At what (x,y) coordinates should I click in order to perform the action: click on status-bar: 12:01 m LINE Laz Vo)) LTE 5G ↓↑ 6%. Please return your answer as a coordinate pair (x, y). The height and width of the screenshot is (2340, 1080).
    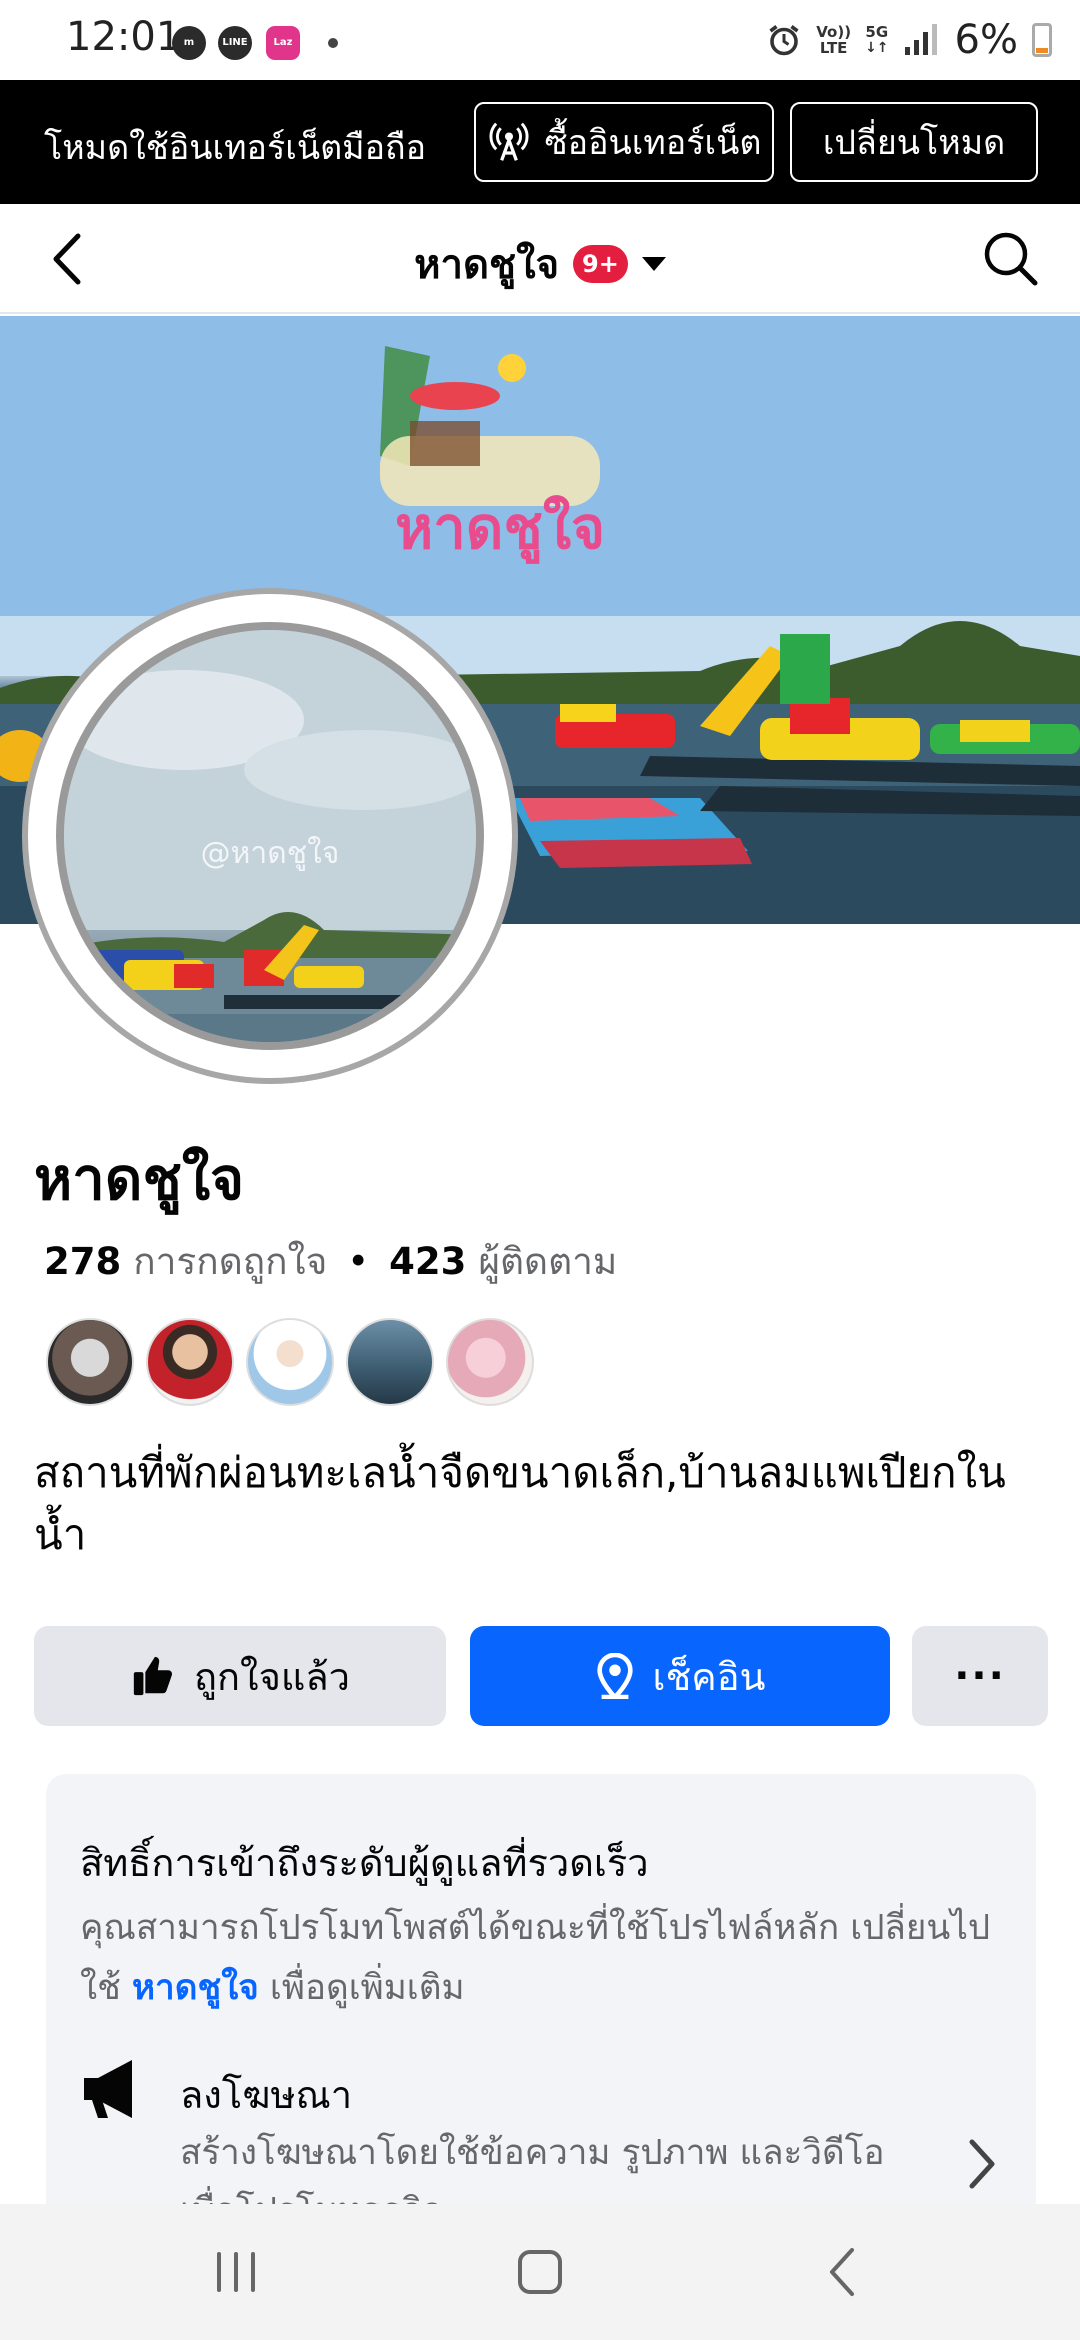
    Looking at the image, I should click on (540, 40).